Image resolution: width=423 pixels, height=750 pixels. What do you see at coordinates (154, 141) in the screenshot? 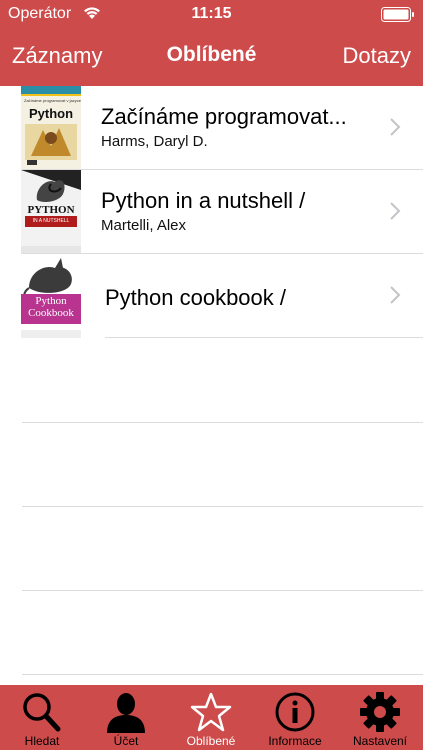
I see `book-author: Harms, Daryl D.` at bounding box center [154, 141].